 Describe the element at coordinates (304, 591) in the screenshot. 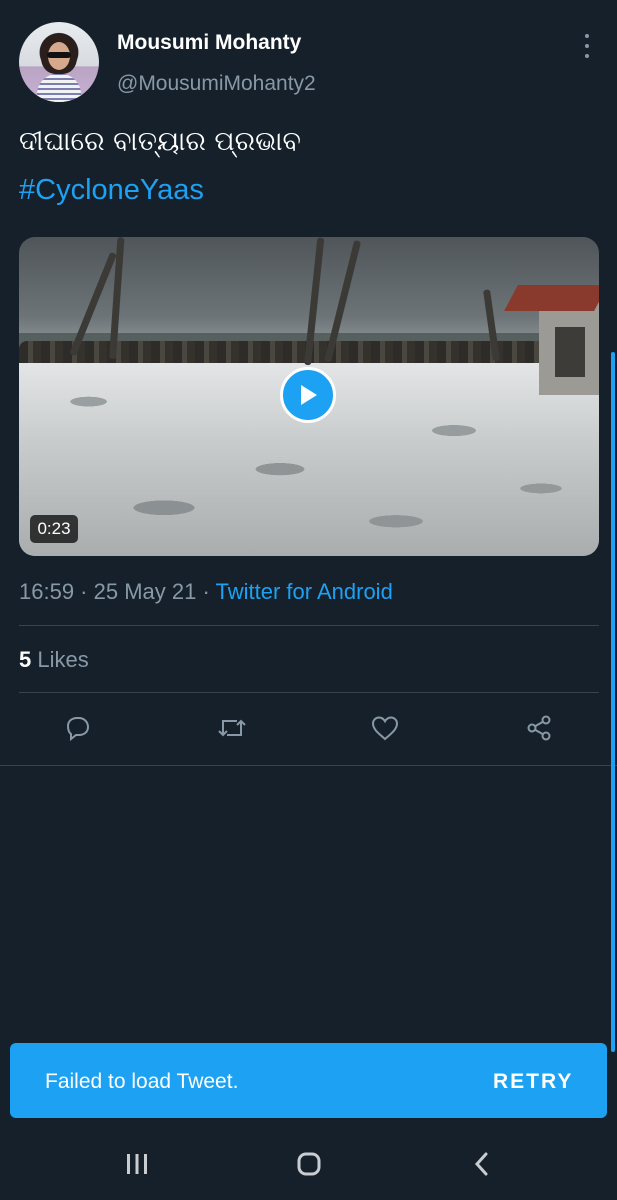

I see `source-link: Twitter for Android` at that location.